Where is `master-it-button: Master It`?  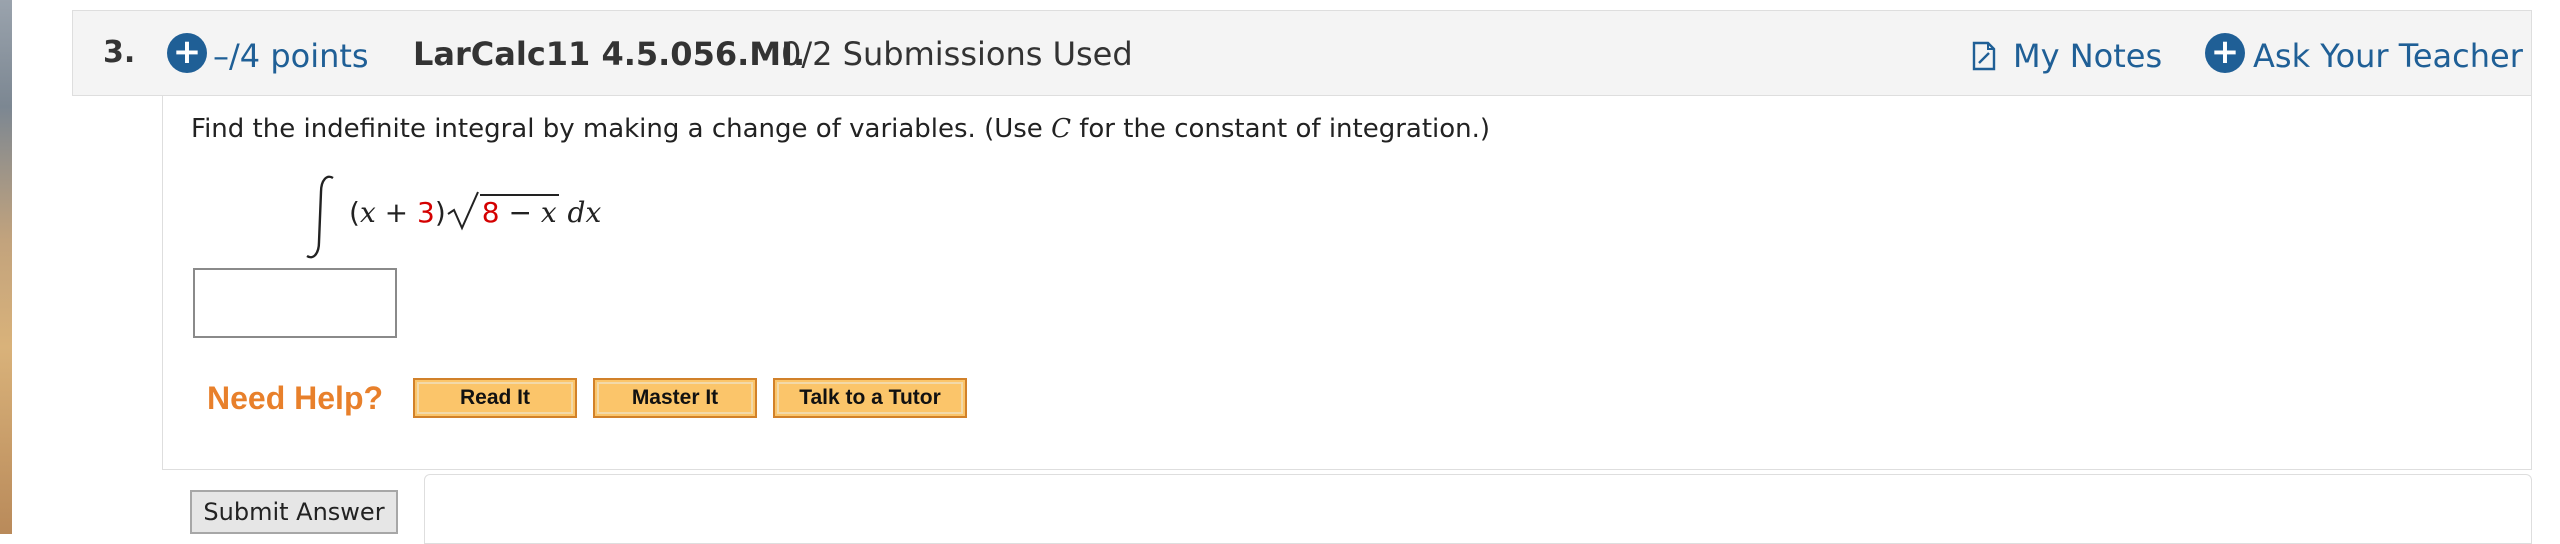
master-it-button: Master It is located at coordinates (675, 398).